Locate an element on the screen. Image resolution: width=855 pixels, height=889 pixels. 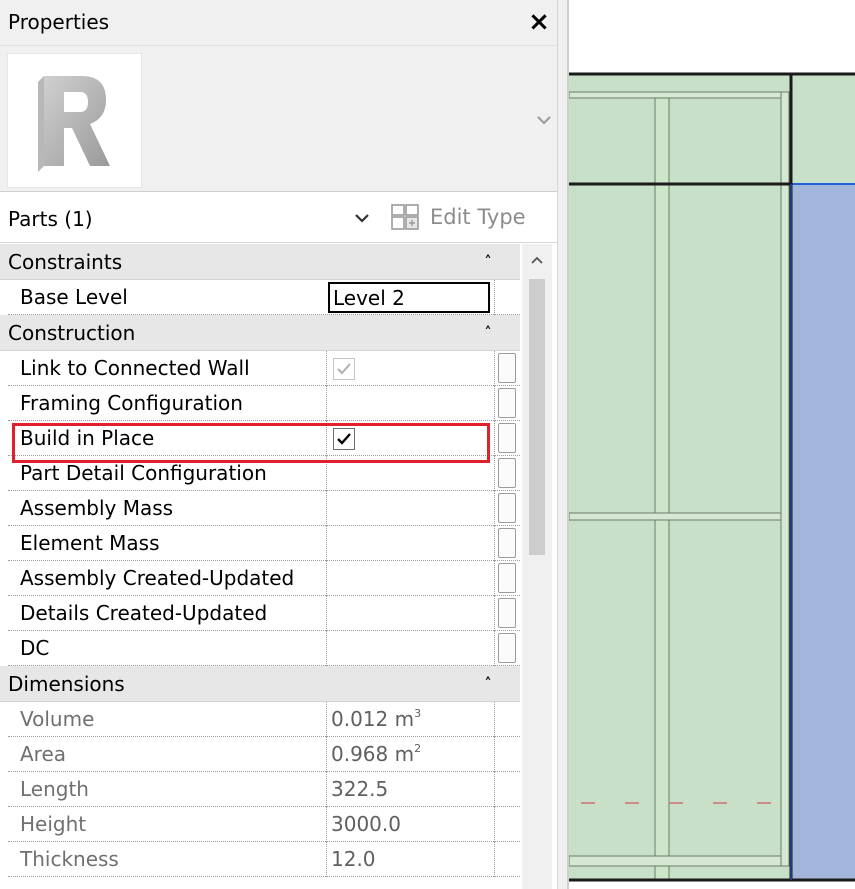
base-level-input: Level 2 is located at coordinates (409, 297).